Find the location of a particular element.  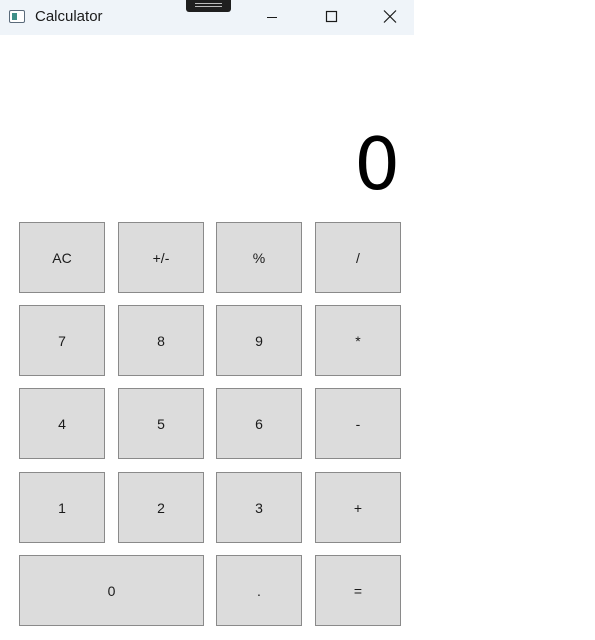

title-bar: Calculator is located at coordinates (207, 17).